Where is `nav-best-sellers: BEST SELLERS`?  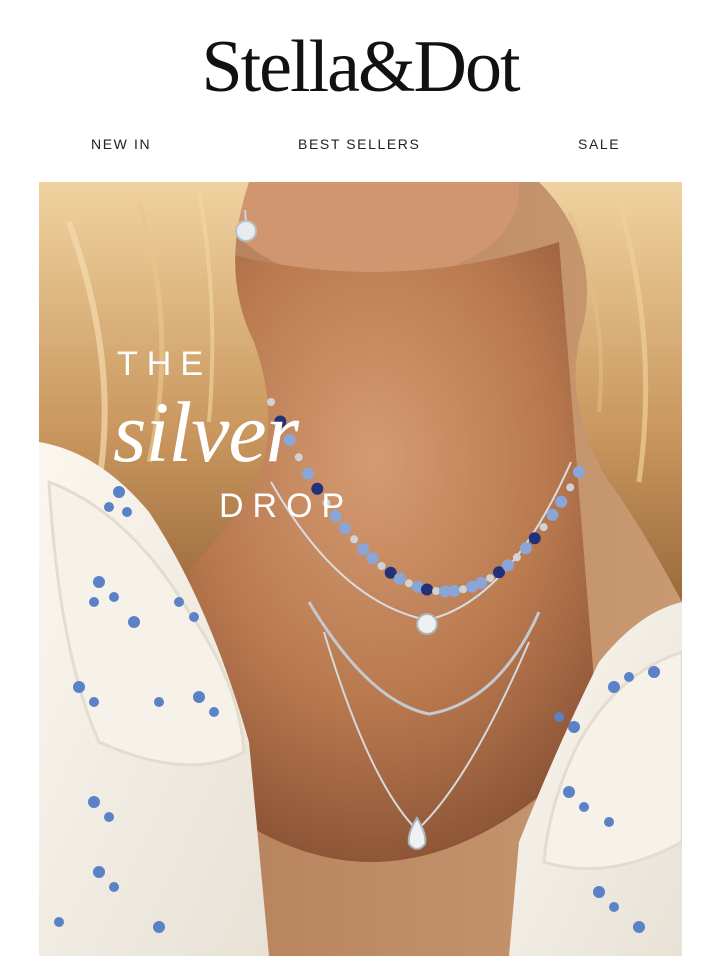 nav-best-sellers: BEST SELLERS is located at coordinates (359, 144).